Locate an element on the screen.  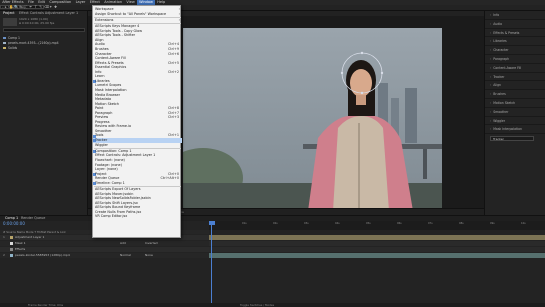
panel-label: Libraries is located at coordinates (500, 41).